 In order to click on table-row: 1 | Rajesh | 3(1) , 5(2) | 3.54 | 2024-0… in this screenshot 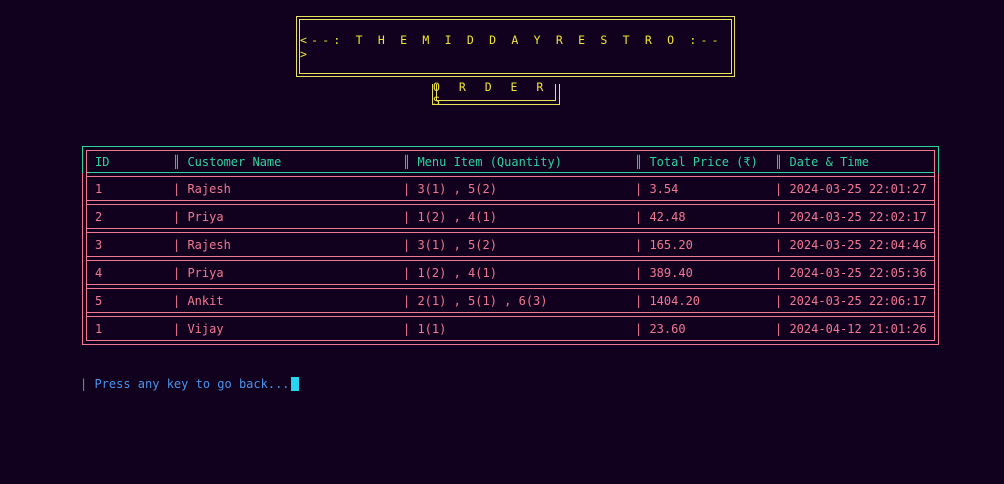, I will do `click(511, 189)`.